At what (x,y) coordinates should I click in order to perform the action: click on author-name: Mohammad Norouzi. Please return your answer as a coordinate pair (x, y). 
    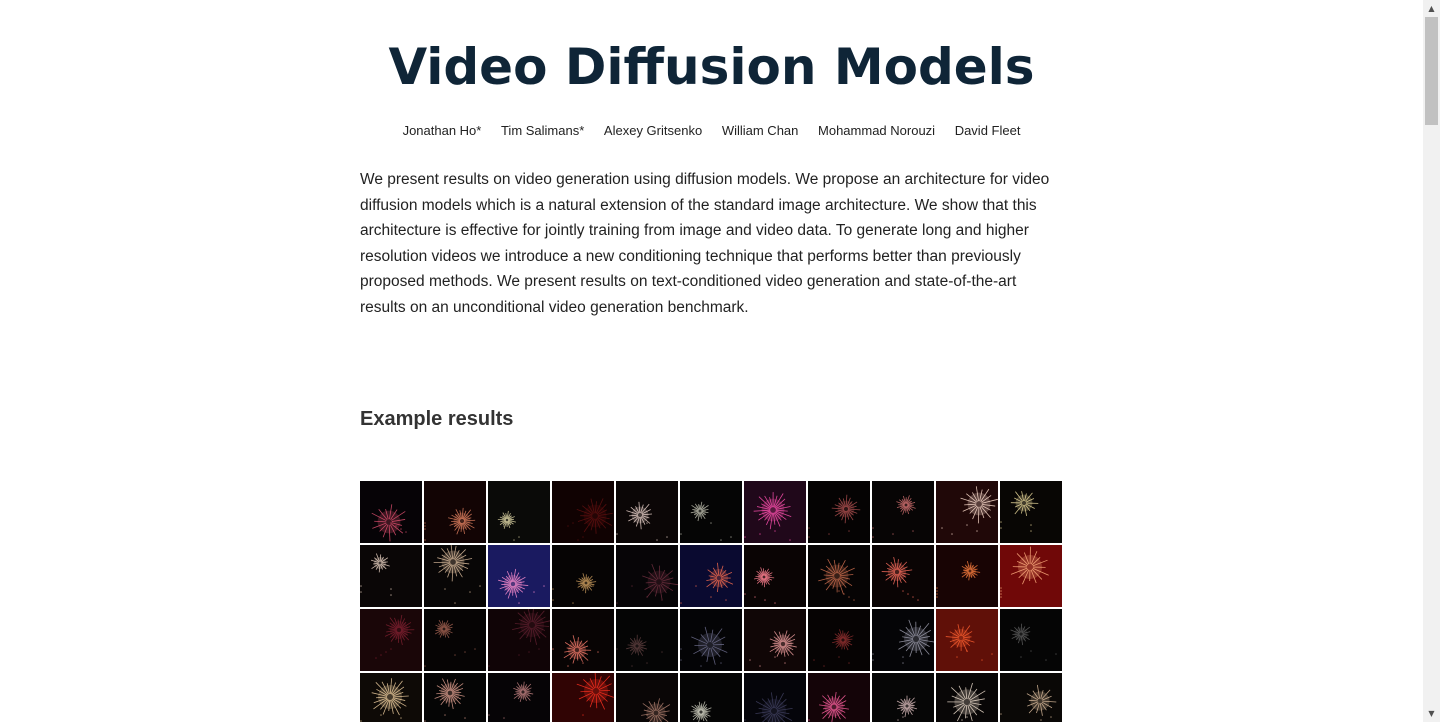
    Looking at the image, I should click on (877, 130).